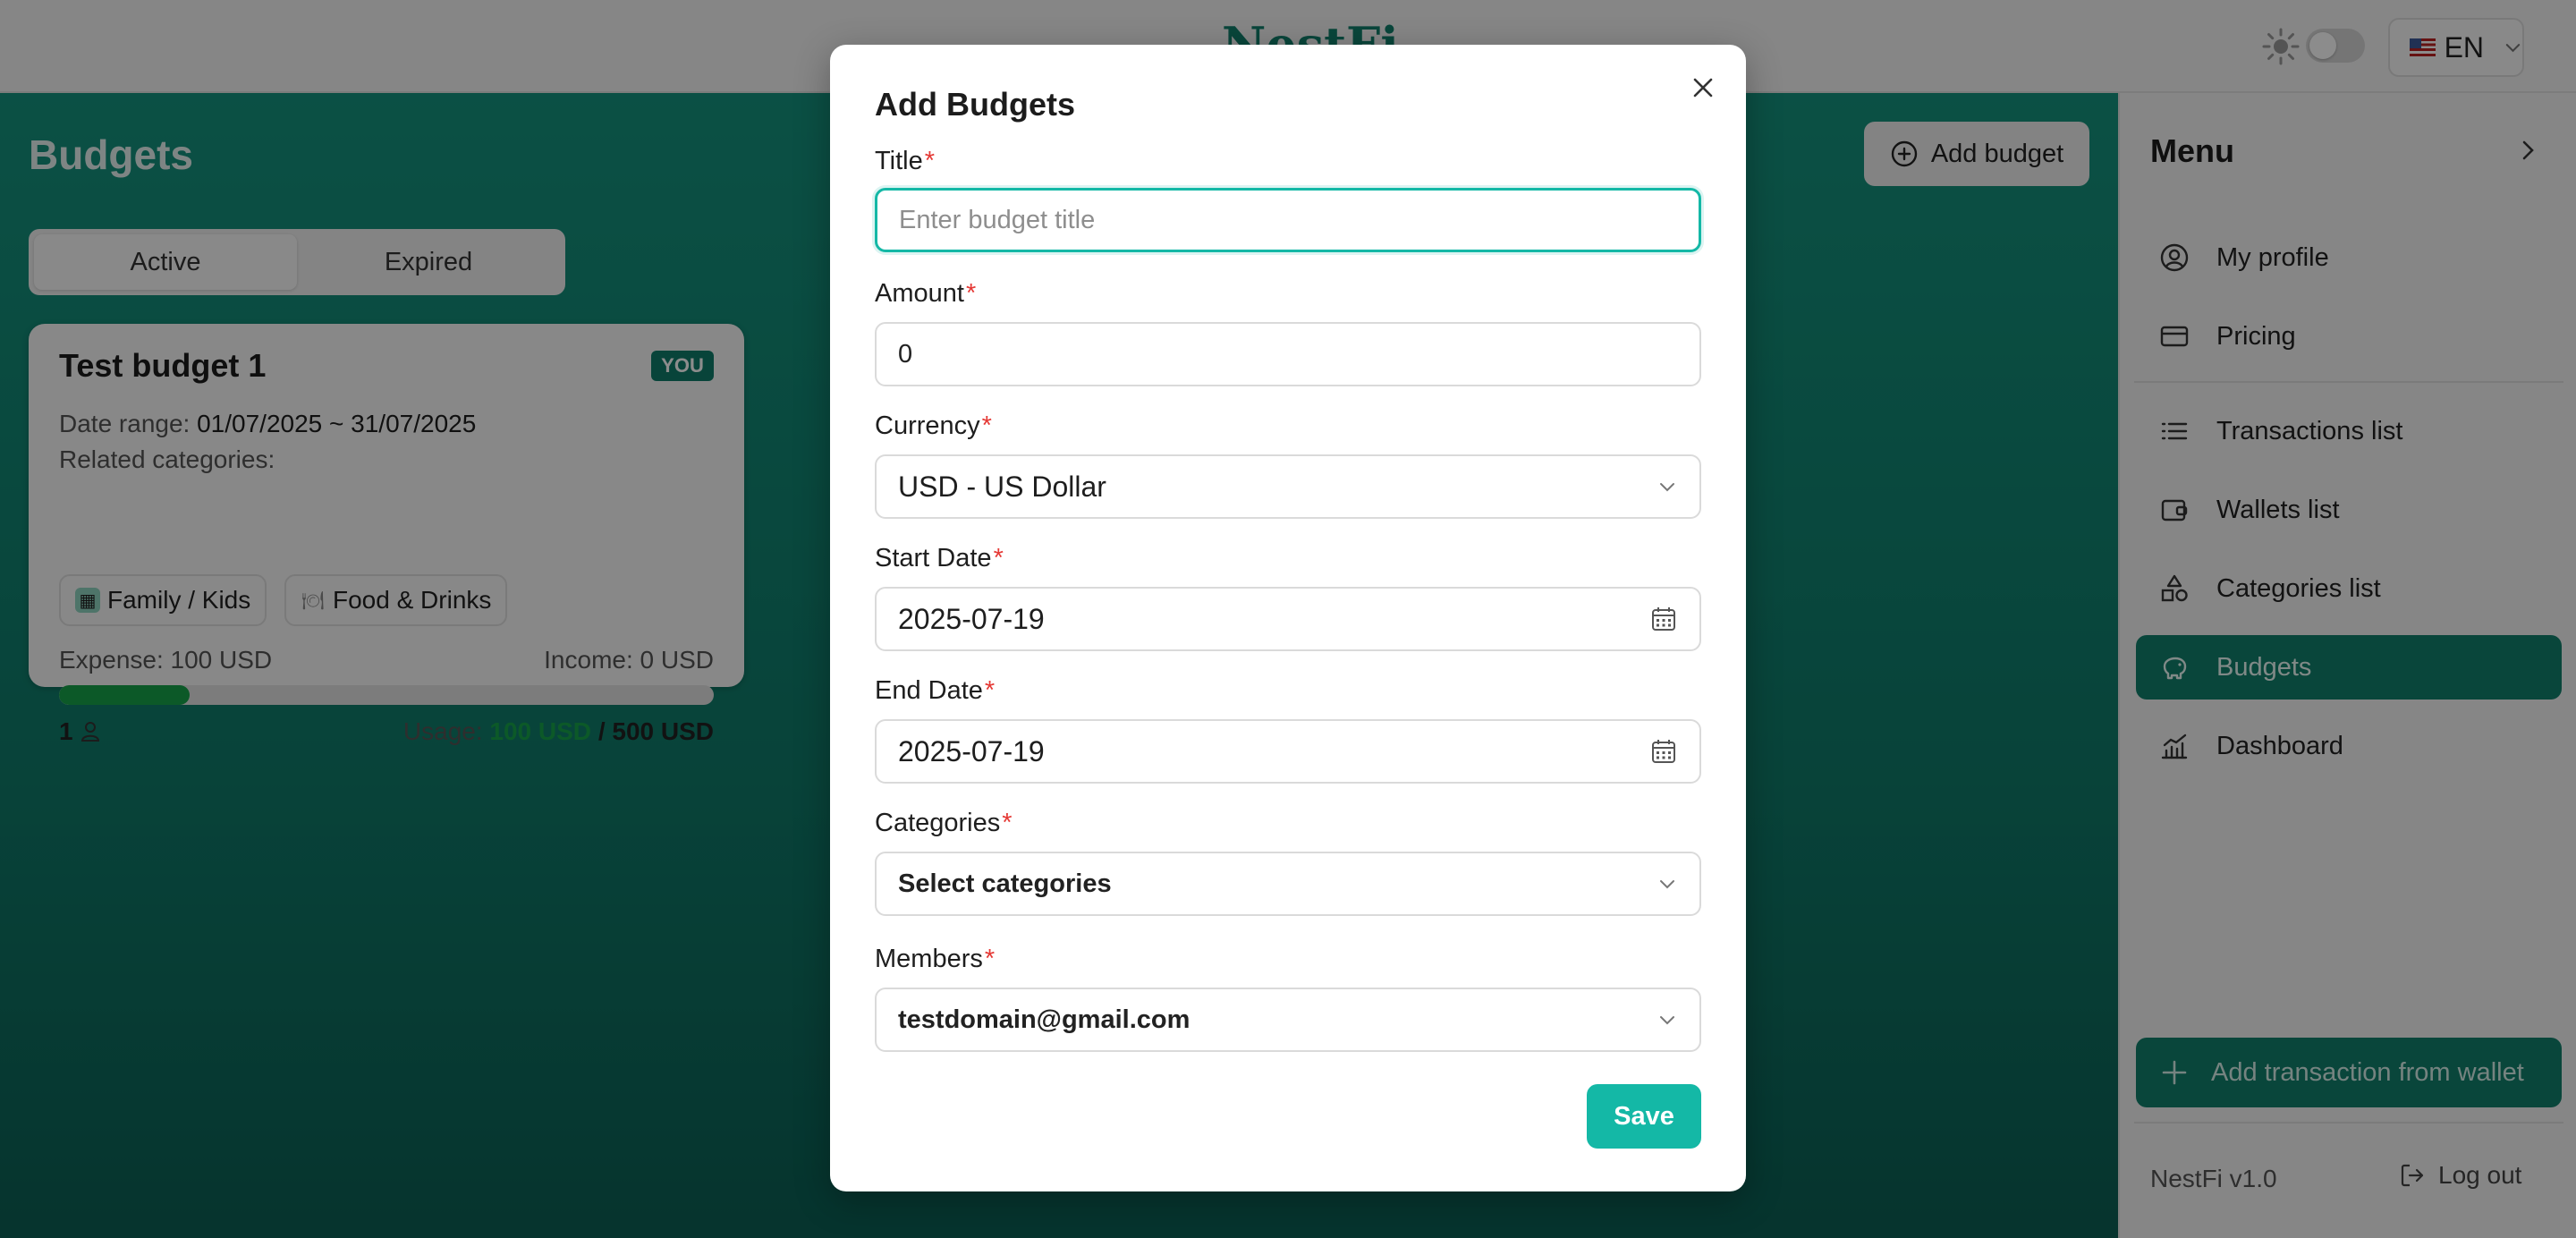 The image size is (2576, 1238). I want to click on amount-value: 0, so click(1288, 354).